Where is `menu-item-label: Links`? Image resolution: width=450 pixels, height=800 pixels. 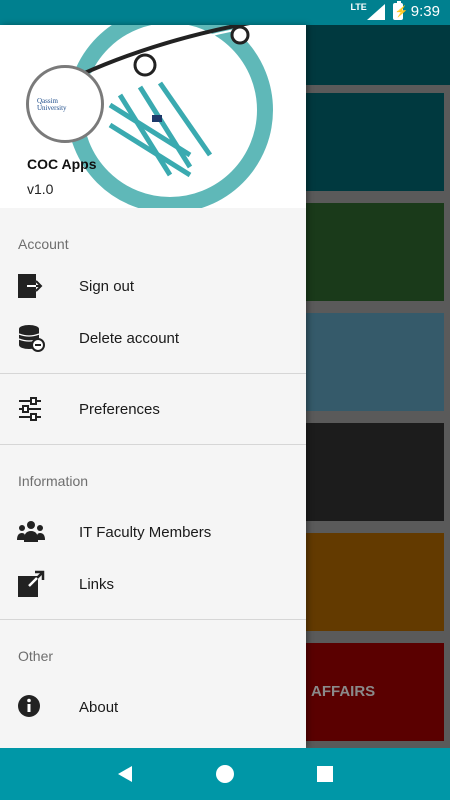
menu-item-label: Links is located at coordinates (97, 584).